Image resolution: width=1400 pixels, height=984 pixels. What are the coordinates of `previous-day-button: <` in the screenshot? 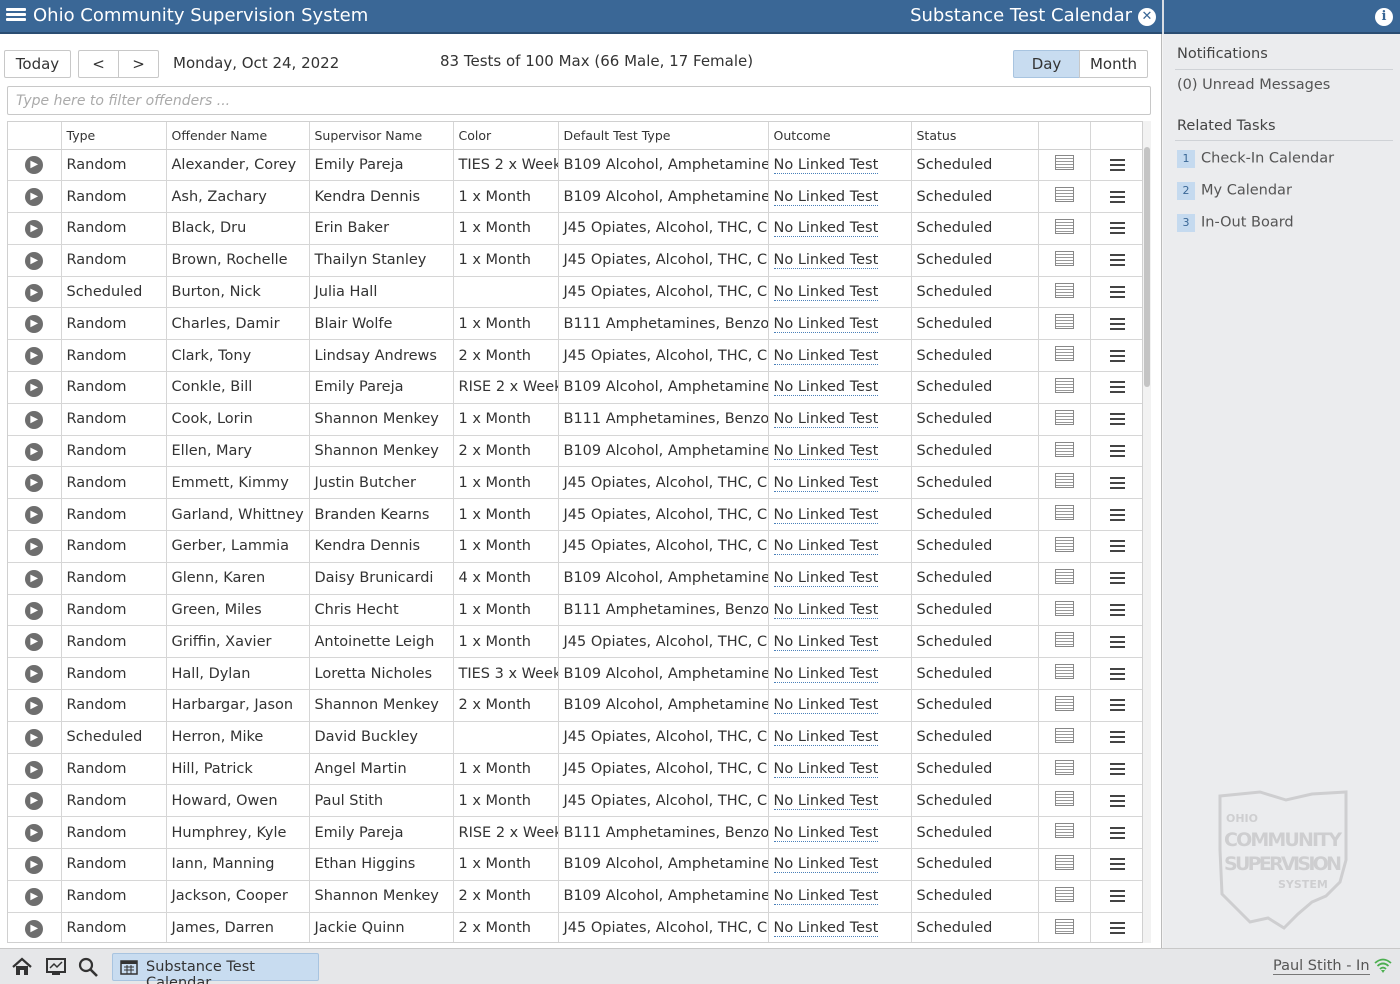 It's located at (98, 64).